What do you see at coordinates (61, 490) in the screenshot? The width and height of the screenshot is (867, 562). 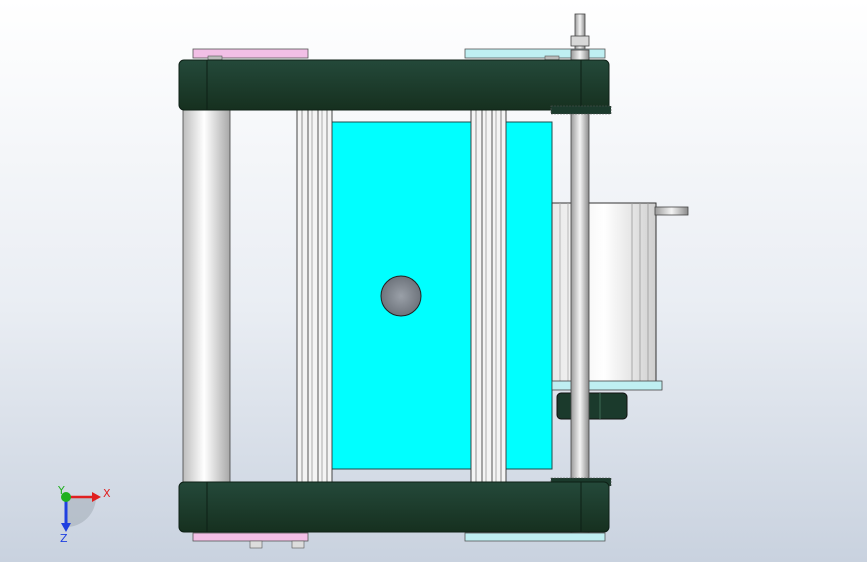 I see `y-axis-label: Y` at bounding box center [61, 490].